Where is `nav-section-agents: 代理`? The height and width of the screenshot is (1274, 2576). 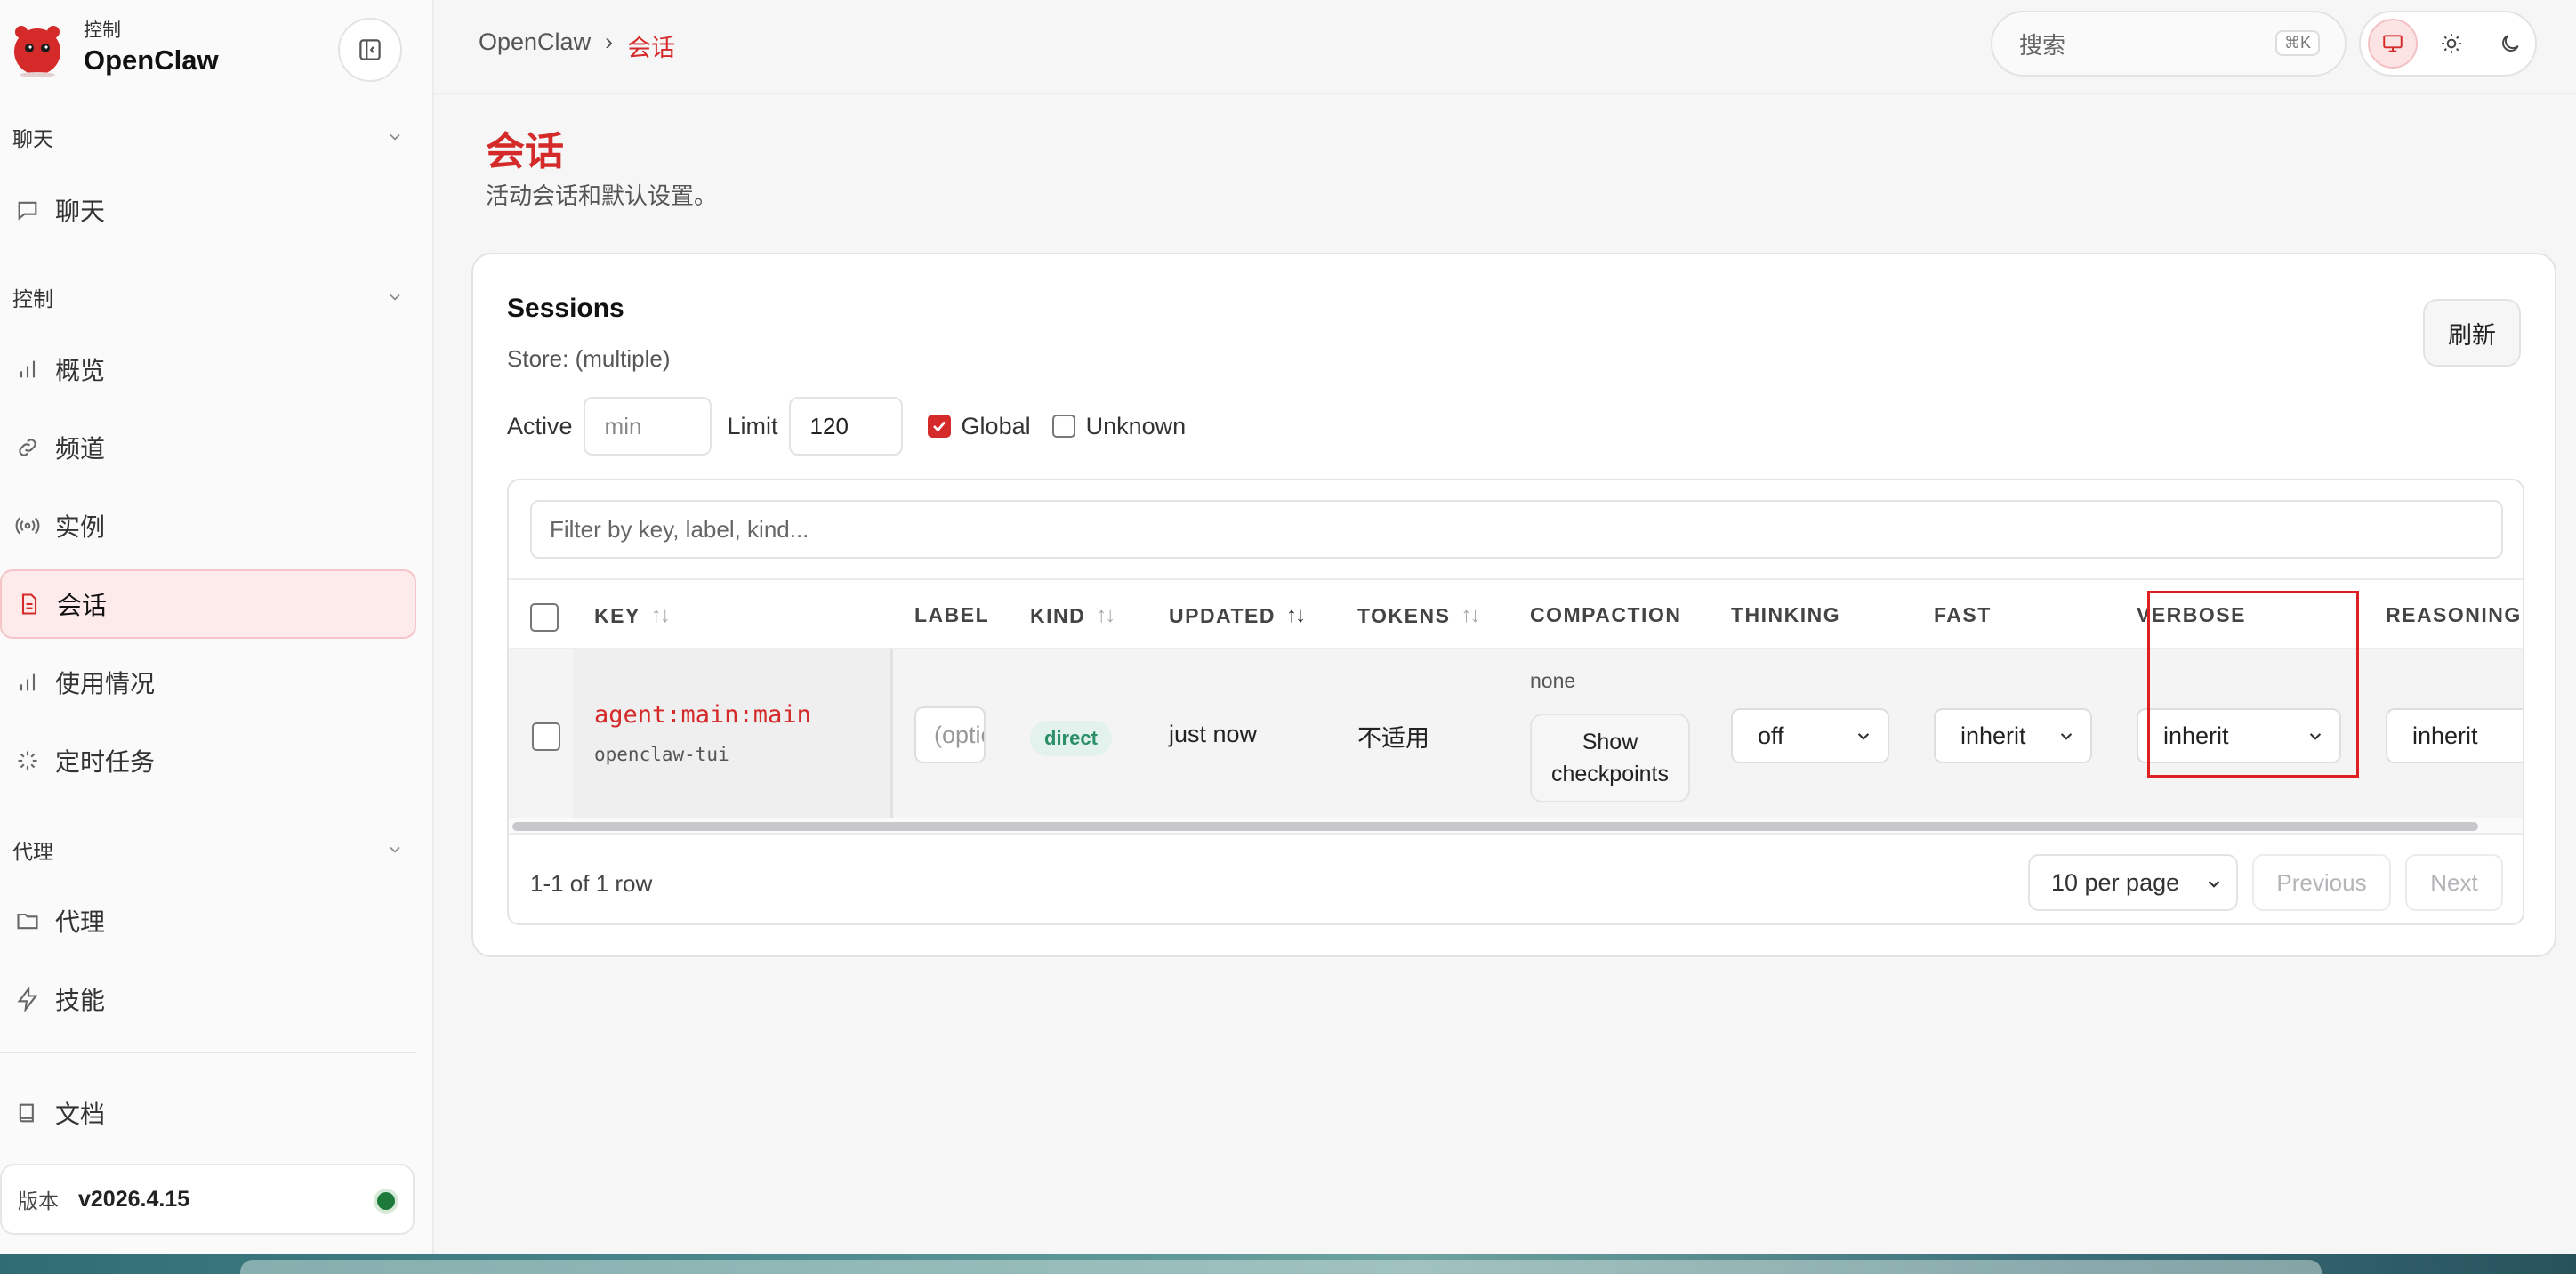
nav-section-agents: 代理 is located at coordinates (208, 849).